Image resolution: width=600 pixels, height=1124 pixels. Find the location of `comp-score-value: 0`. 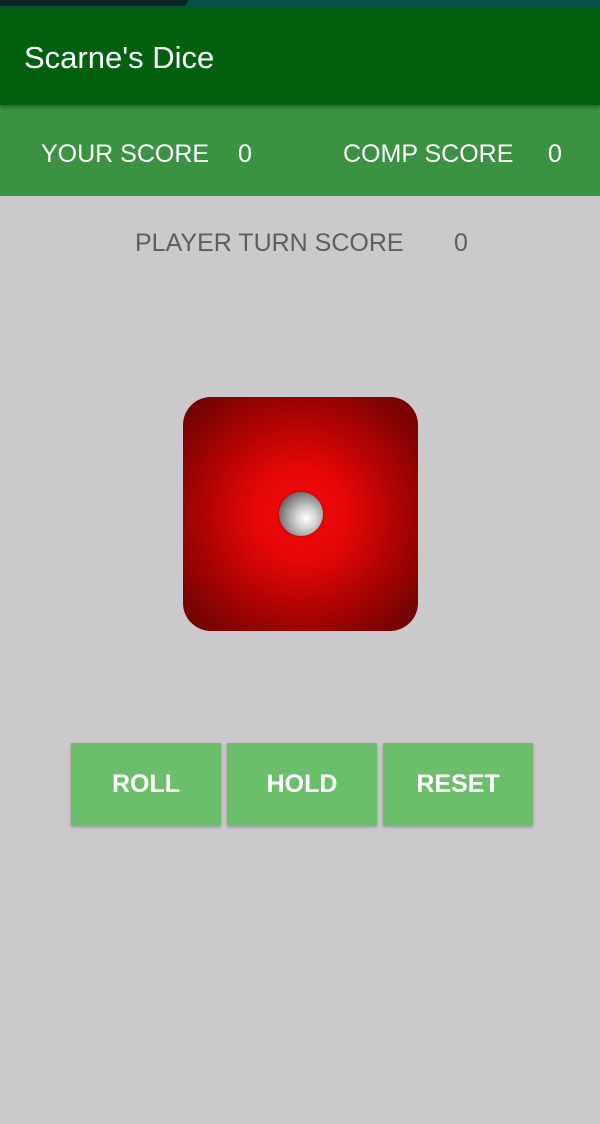

comp-score-value: 0 is located at coordinates (555, 154).